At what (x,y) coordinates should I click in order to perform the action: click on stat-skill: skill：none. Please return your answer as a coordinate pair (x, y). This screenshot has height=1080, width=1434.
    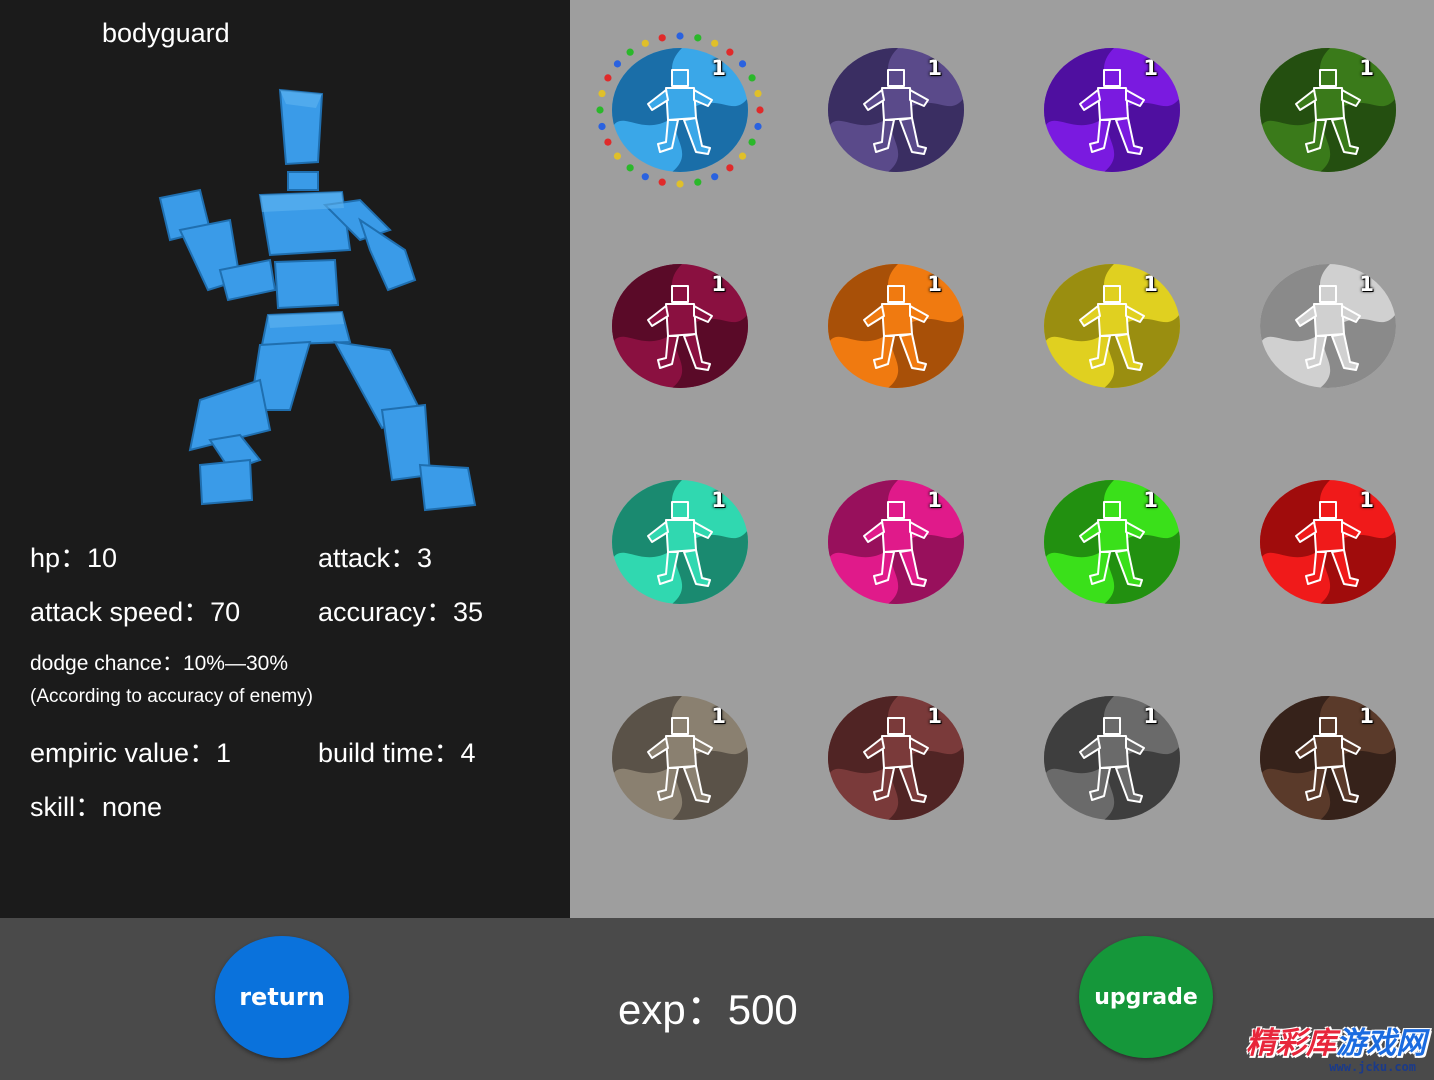
    Looking at the image, I should click on (96, 807).